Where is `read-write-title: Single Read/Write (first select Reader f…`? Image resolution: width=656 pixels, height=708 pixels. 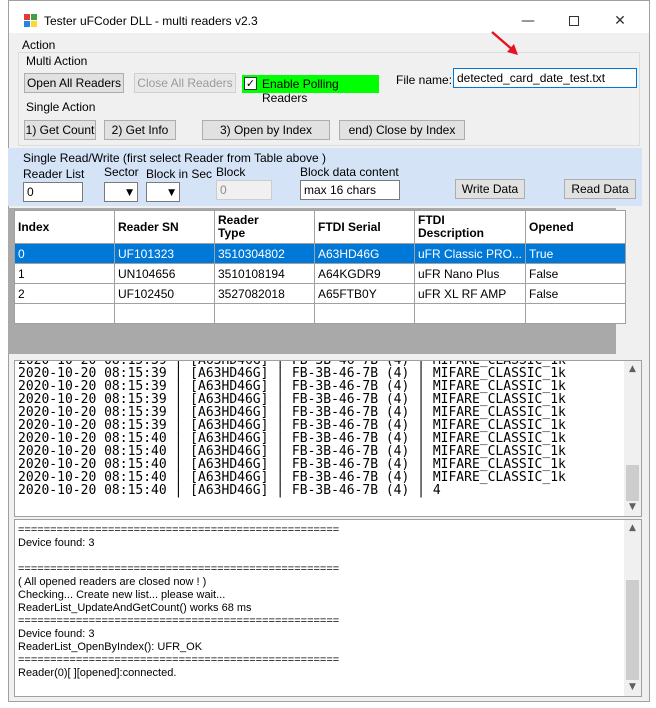 read-write-title: Single Read/Write (first select Reader f… is located at coordinates (175, 158).